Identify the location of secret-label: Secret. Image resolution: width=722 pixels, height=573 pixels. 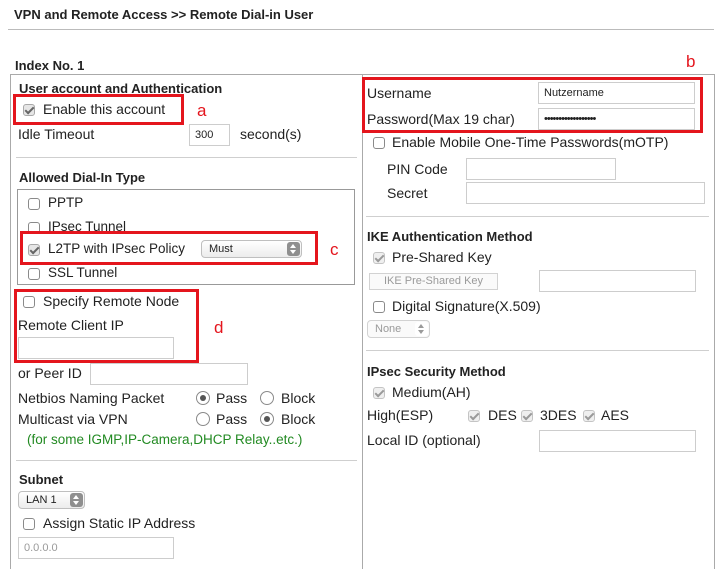
(407, 193).